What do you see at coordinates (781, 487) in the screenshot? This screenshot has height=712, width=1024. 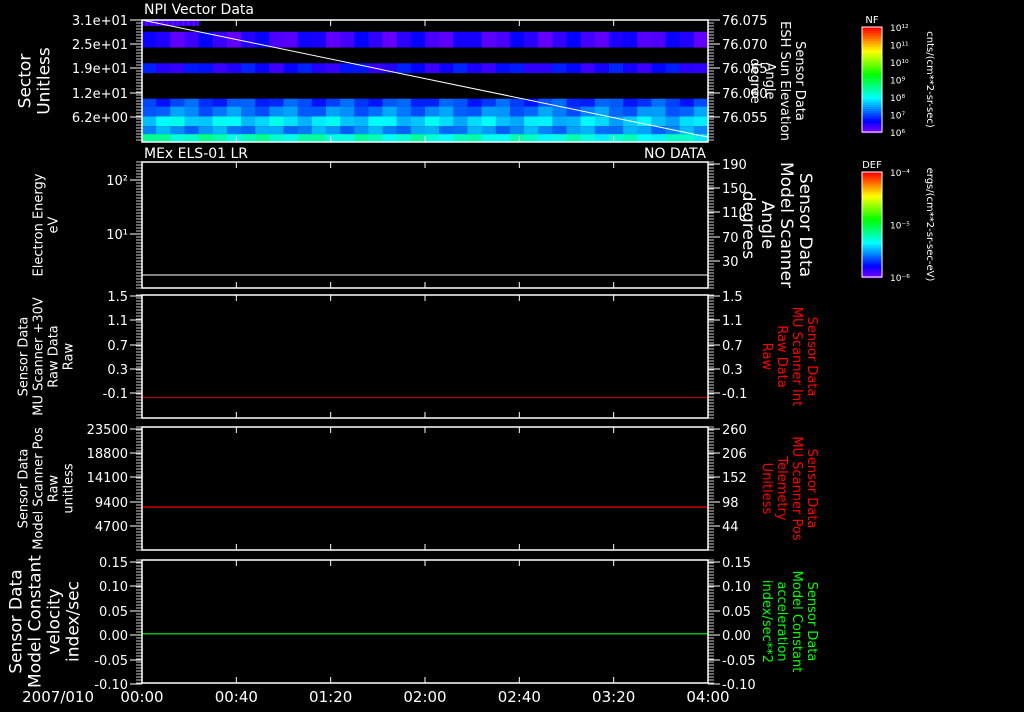 I see `right-y-axis-label: Telemetry` at bounding box center [781, 487].